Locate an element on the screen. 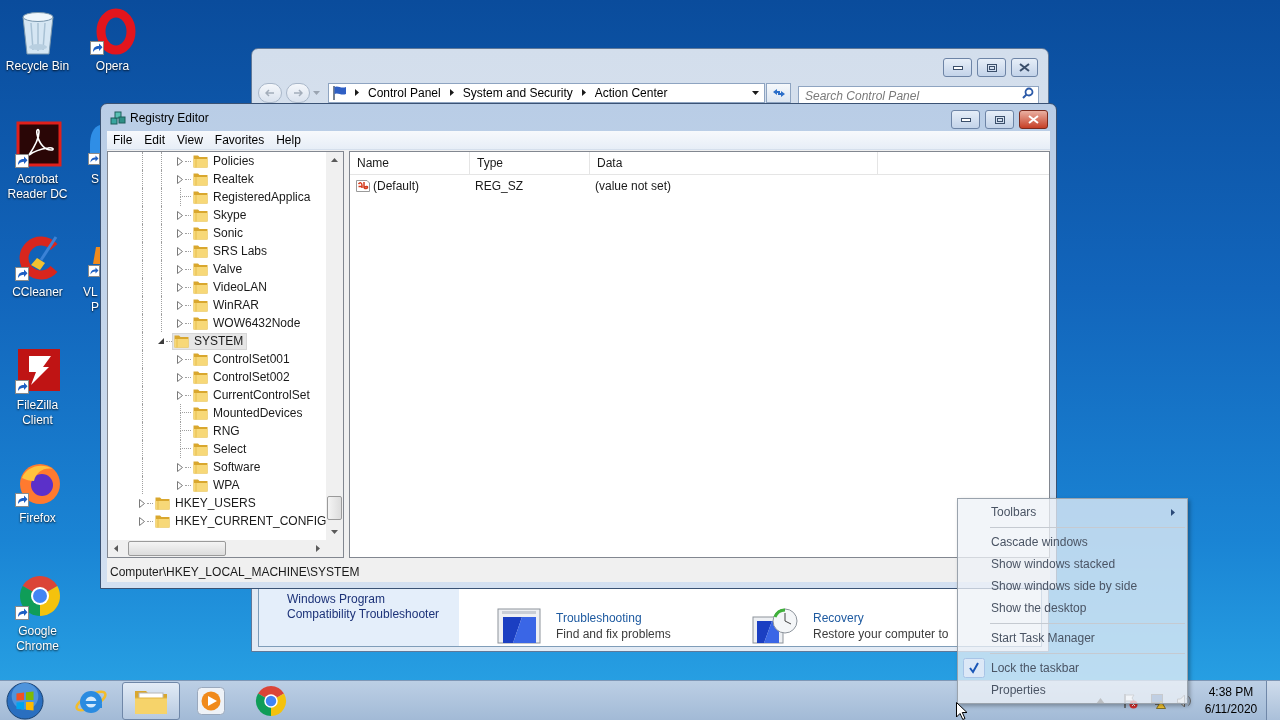 Image resolution: width=1280 pixels, height=720 pixels. filezilla-icon is located at coordinates (37, 371).